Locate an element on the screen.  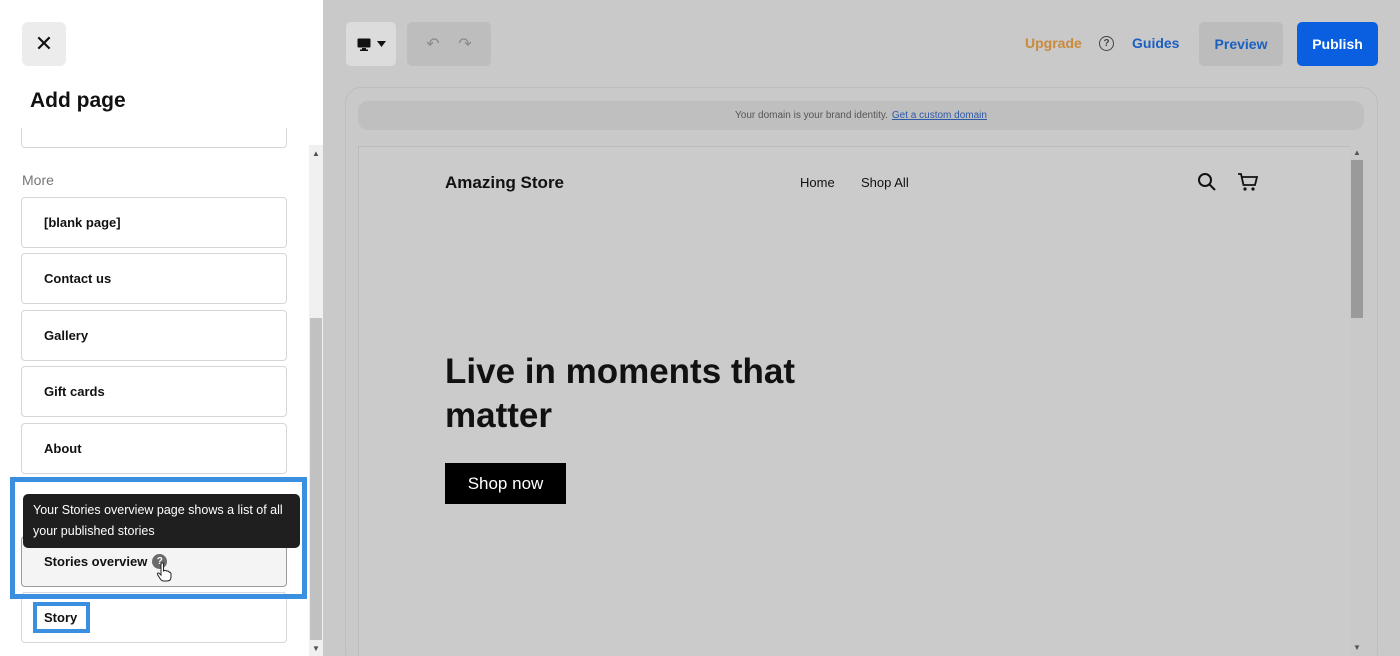
page-card-label: Contact us is located at coordinates (78, 278).